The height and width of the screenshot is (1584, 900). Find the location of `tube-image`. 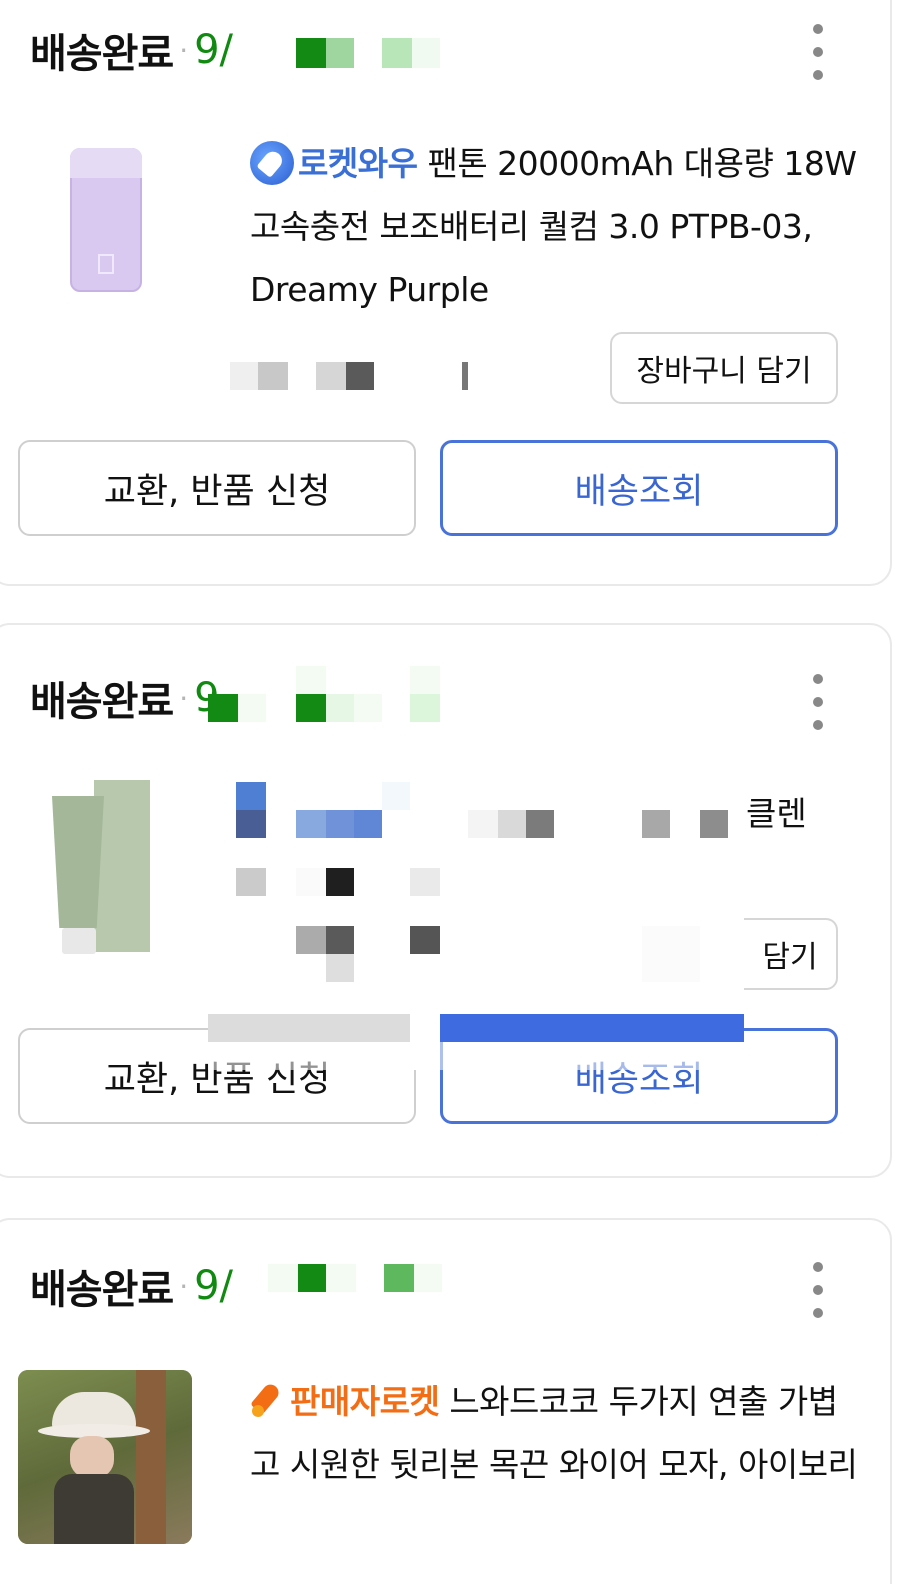

tube-image is located at coordinates (78, 862).